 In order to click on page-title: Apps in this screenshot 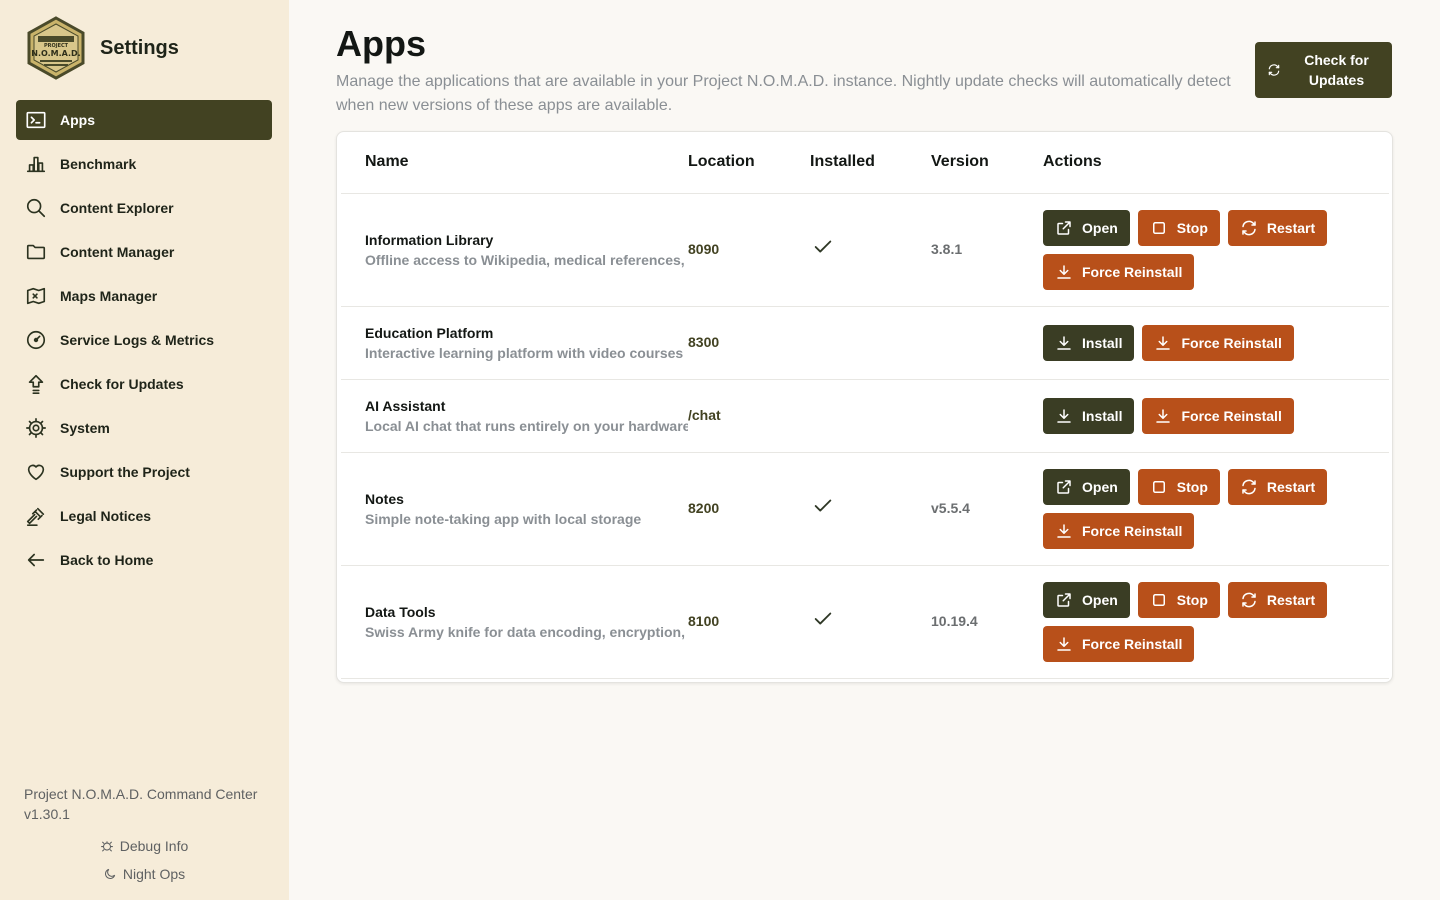, I will do `click(381, 43)`.